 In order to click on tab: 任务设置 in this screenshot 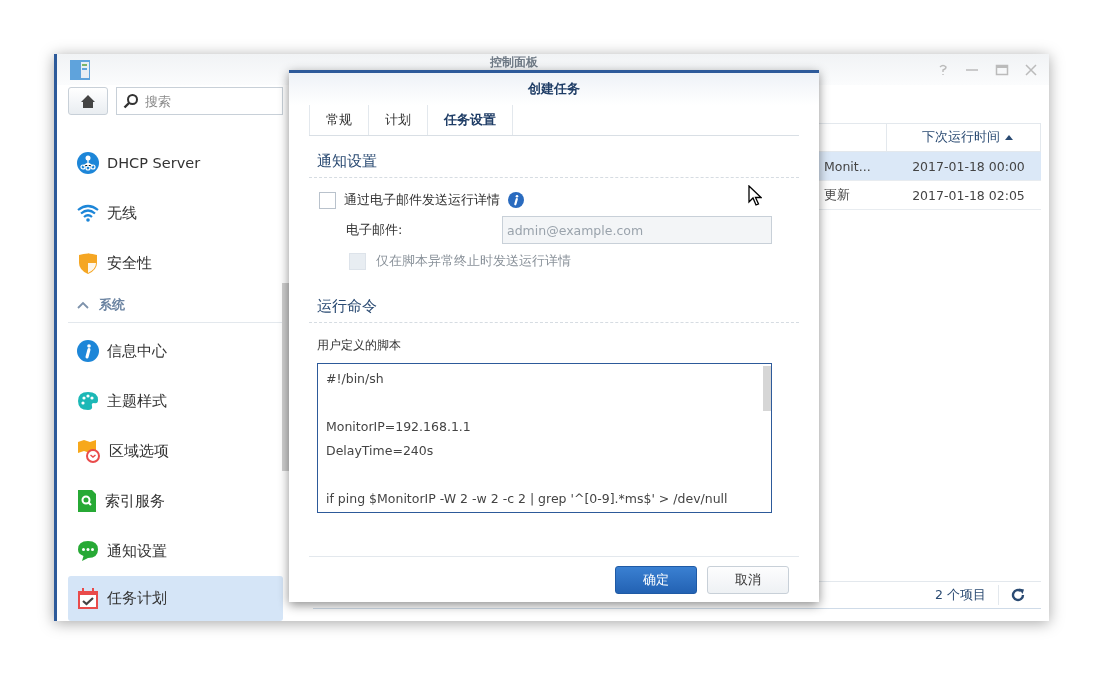, I will do `click(470, 120)`.